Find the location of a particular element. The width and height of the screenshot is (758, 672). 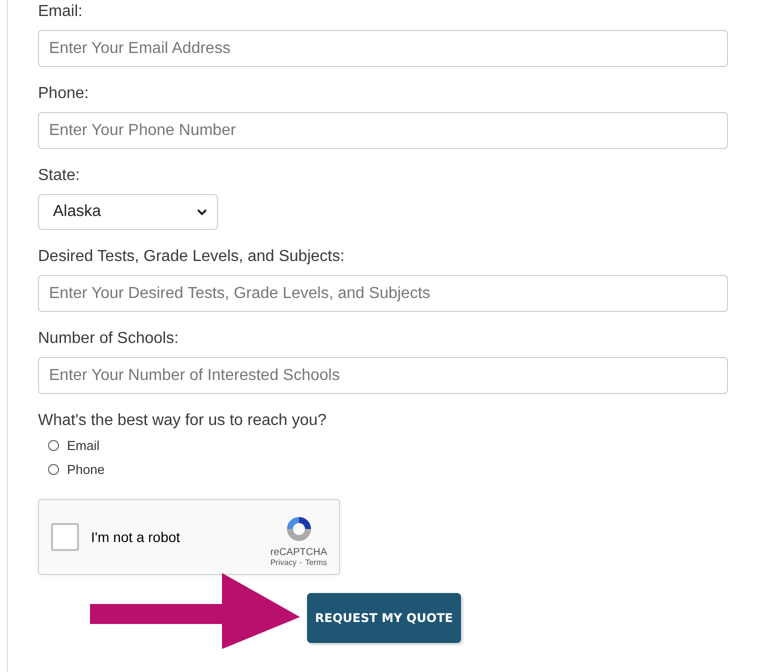

radio-label: Phone is located at coordinates (86, 469).